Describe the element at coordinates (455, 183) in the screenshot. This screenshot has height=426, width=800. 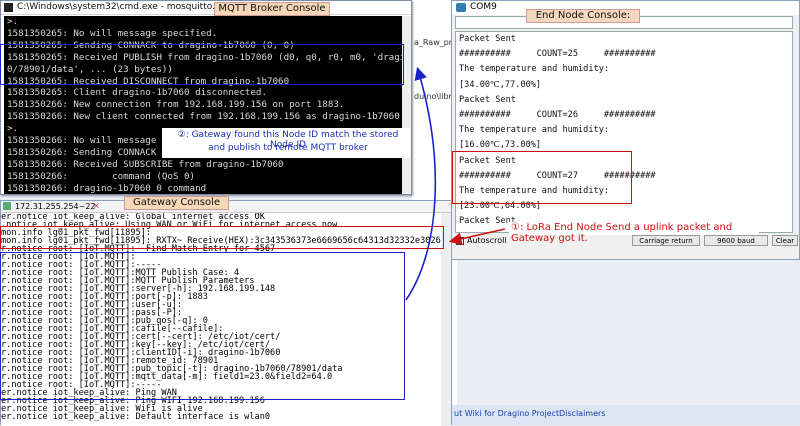
I see `annotation-arrows` at that location.